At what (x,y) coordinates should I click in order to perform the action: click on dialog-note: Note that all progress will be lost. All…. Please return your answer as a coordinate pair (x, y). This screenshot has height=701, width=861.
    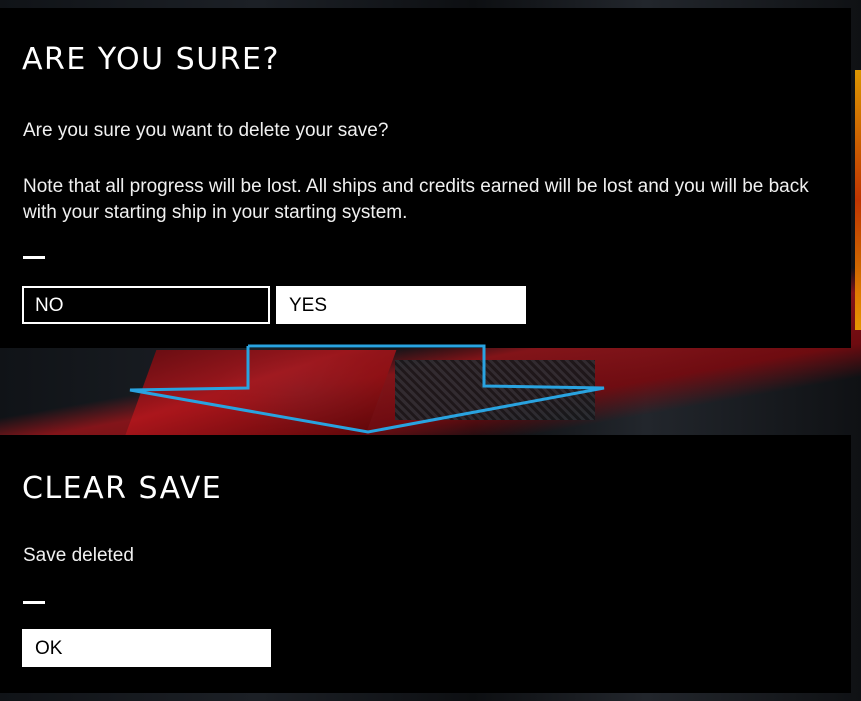
    Looking at the image, I should click on (416, 199).